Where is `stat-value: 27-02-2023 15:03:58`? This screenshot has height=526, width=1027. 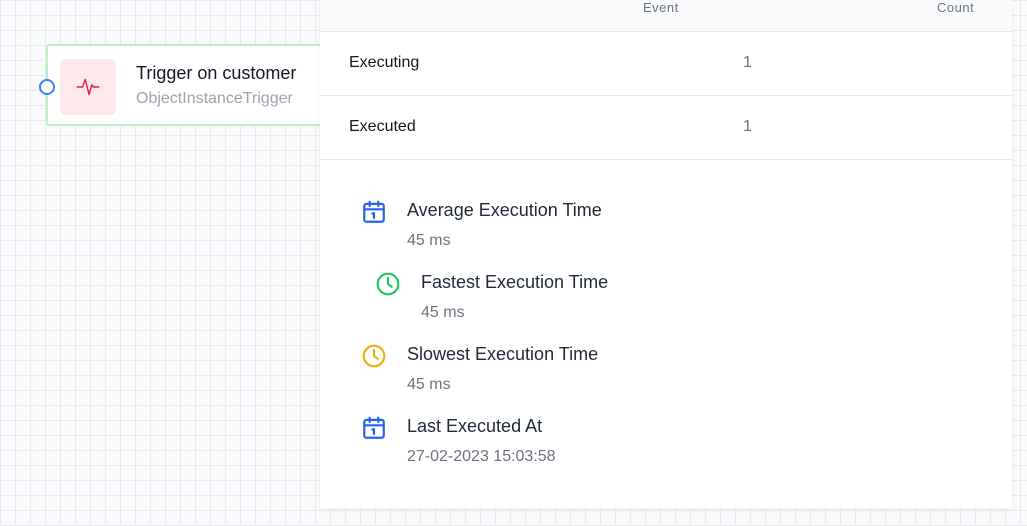
stat-value: 27-02-2023 15:03:58 is located at coordinates (481, 456).